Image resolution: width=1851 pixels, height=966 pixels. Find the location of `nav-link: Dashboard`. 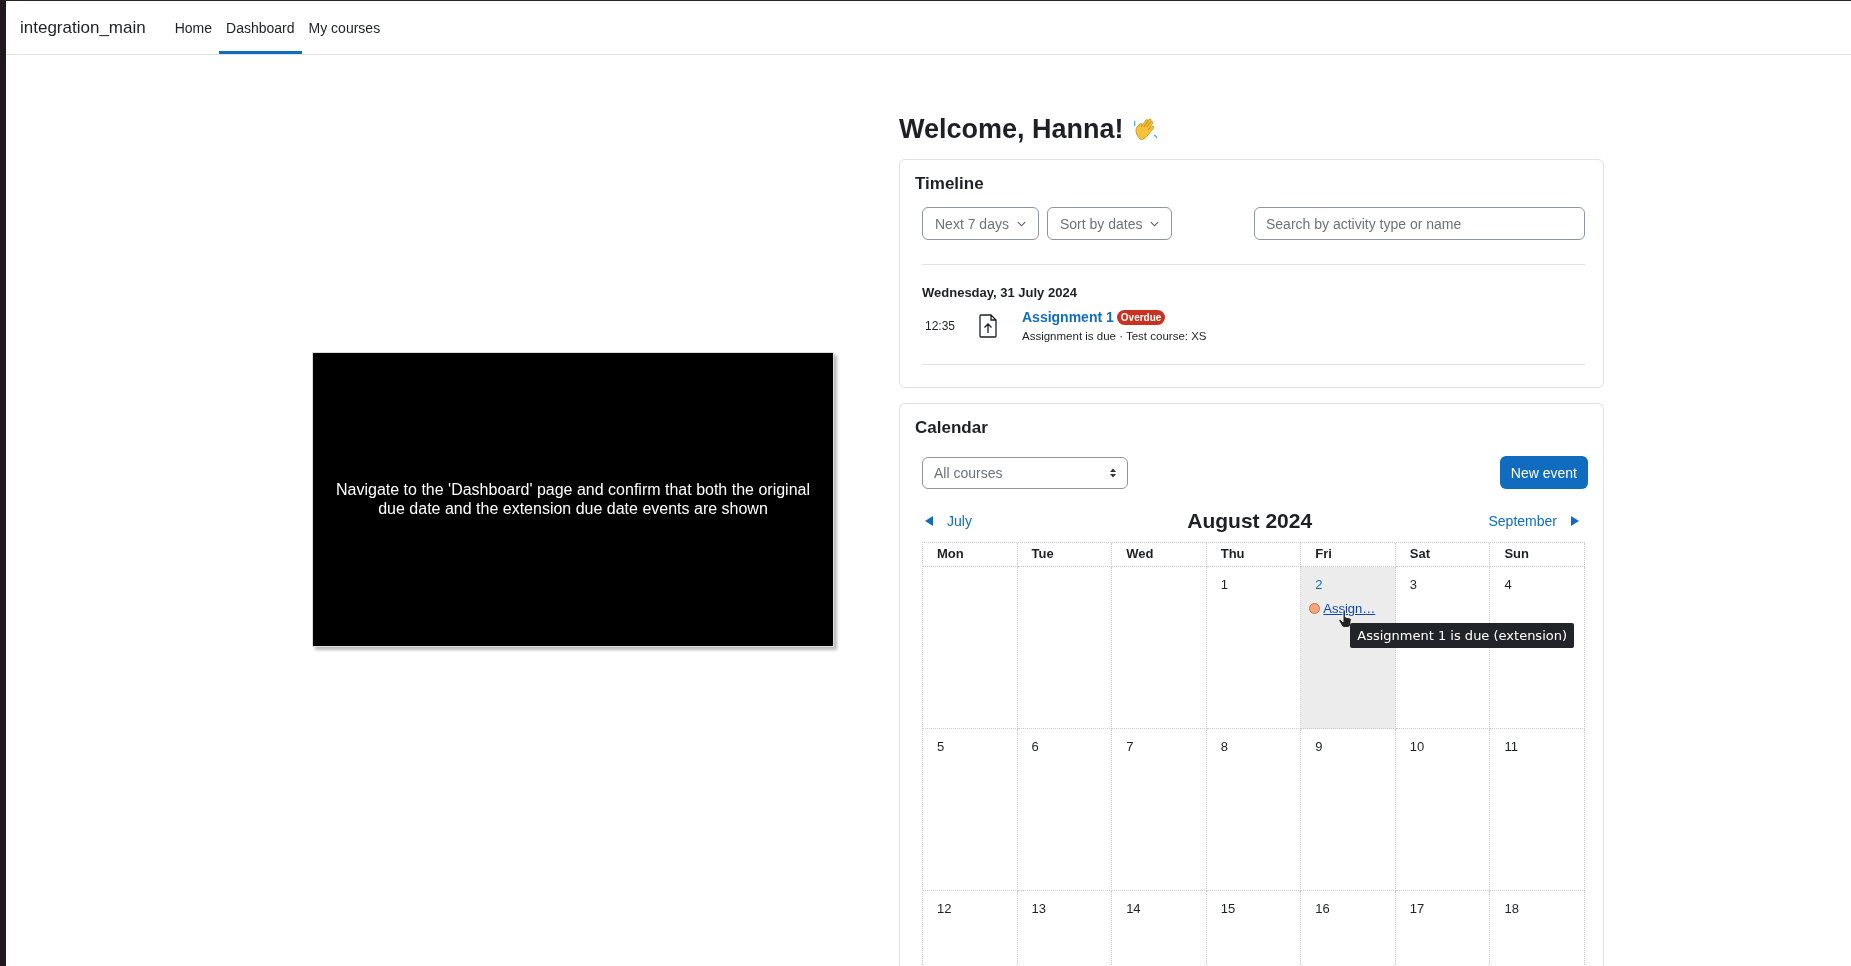

nav-link: Dashboard is located at coordinates (260, 29).